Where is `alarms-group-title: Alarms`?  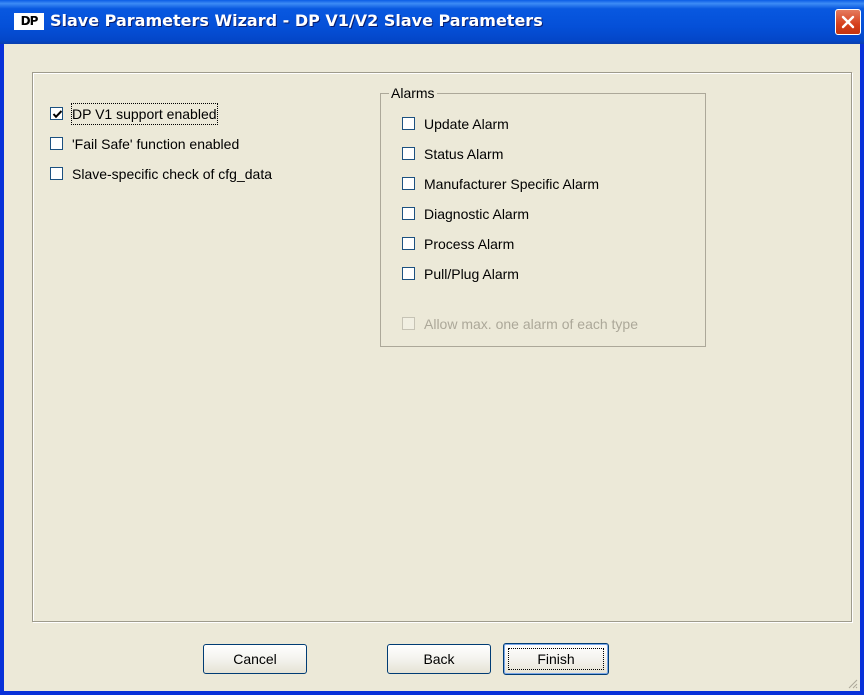 alarms-group-title: Alarms is located at coordinates (413, 93).